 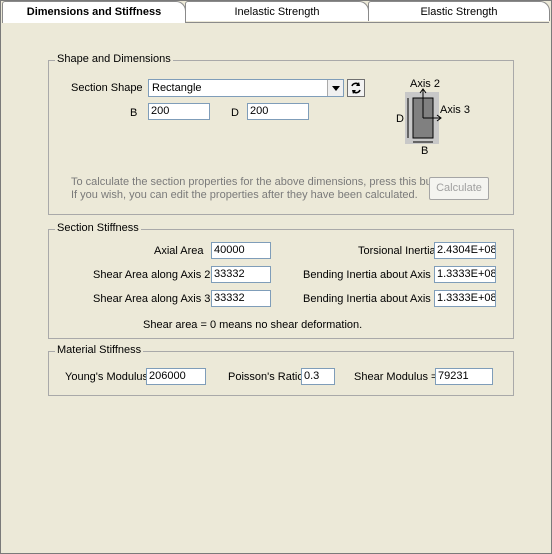 What do you see at coordinates (464, 376) in the screenshot?
I see `shear-modulus-input: 79231` at bounding box center [464, 376].